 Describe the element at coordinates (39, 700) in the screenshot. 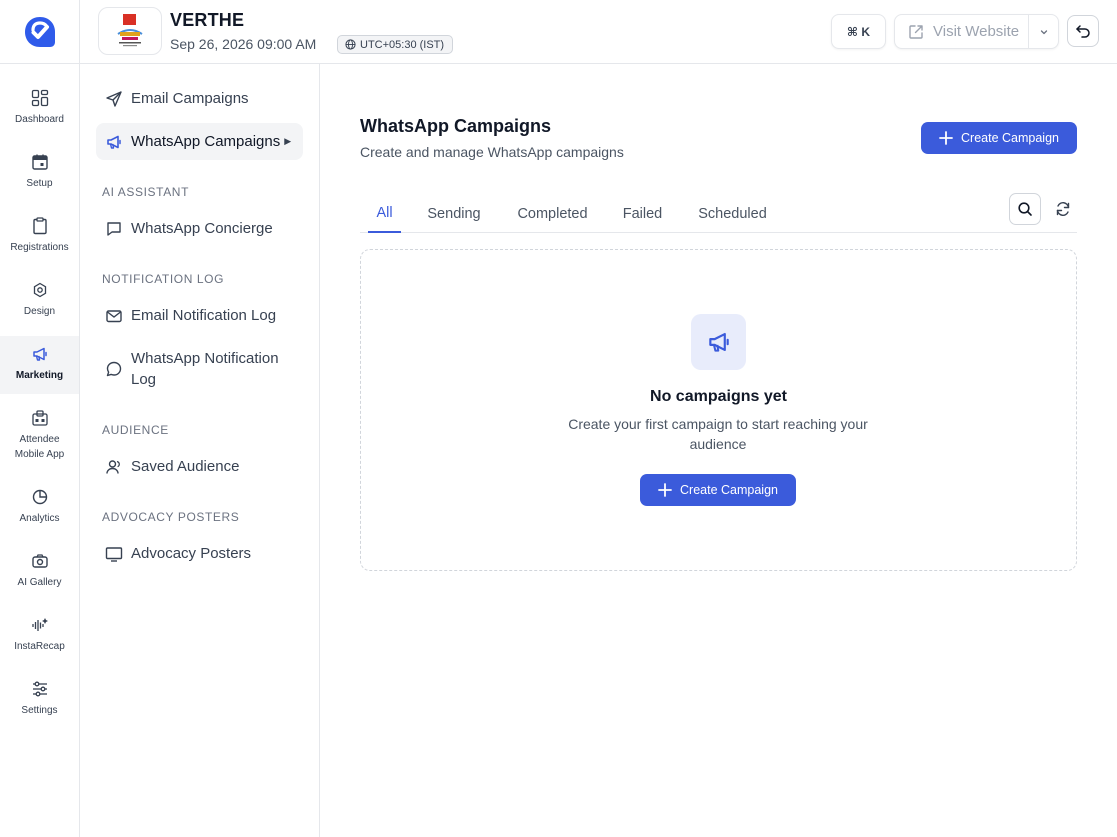

I see `rail-item-settings: Settings` at that location.